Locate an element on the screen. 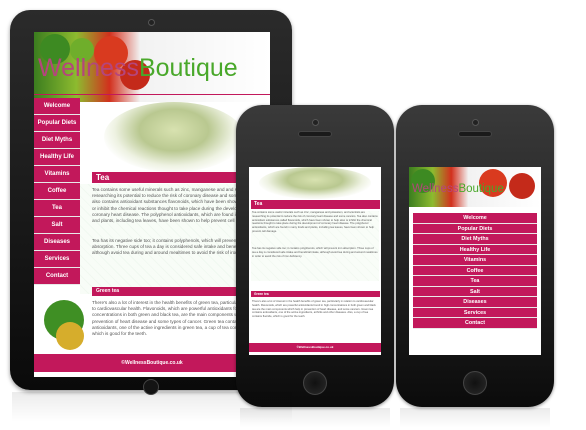  menu-item-coffee: Coffee is located at coordinates (57, 191).